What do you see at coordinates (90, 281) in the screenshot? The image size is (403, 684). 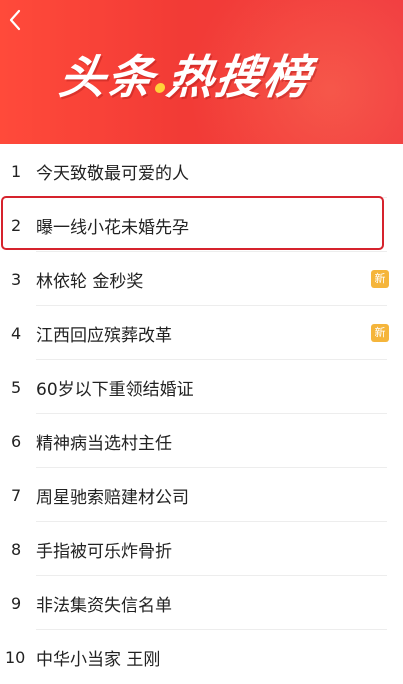 I see `item-title: 林依轮 金秒奖` at bounding box center [90, 281].